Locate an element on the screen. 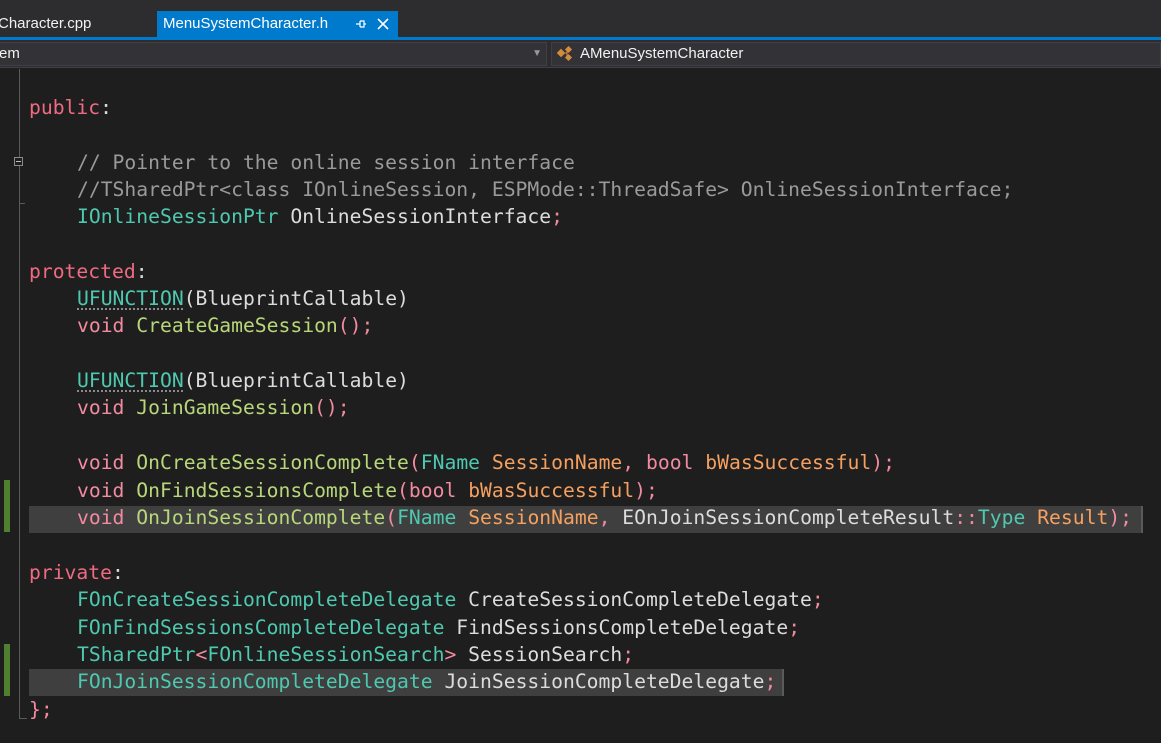  collapse-toggle-icon is located at coordinates (18, 161).